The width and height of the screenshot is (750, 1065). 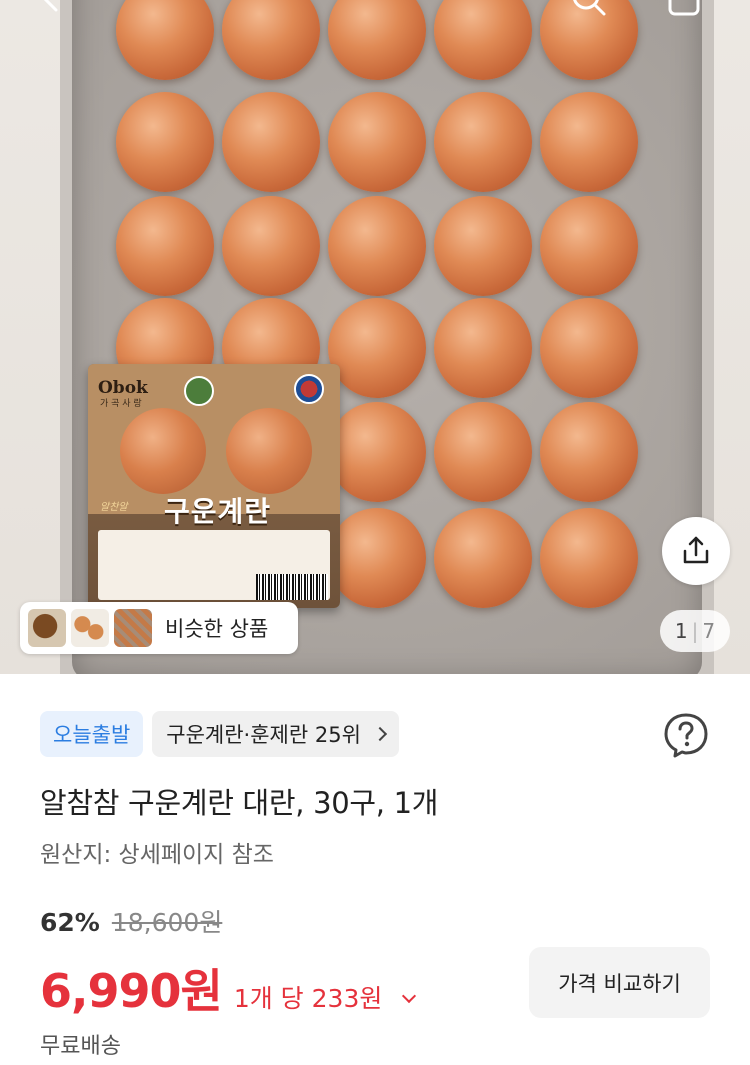 What do you see at coordinates (217, 629) in the screenshot?
I see `similar-products-label: 비슷한 상품` at bounding box center [217, 629].